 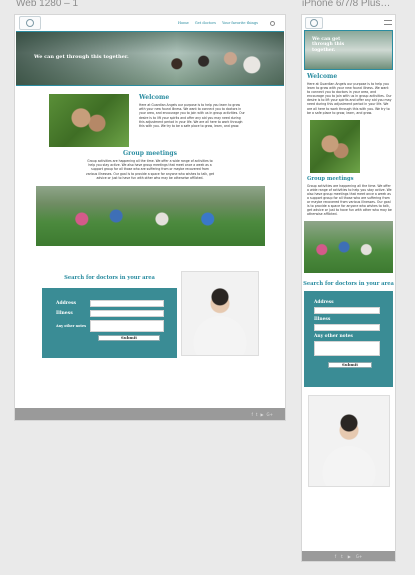 What do you see at coordinates (150, 58) in the screenshot?
I see `hero-banner: We can get through this together.` at bounding box center [150, 58].